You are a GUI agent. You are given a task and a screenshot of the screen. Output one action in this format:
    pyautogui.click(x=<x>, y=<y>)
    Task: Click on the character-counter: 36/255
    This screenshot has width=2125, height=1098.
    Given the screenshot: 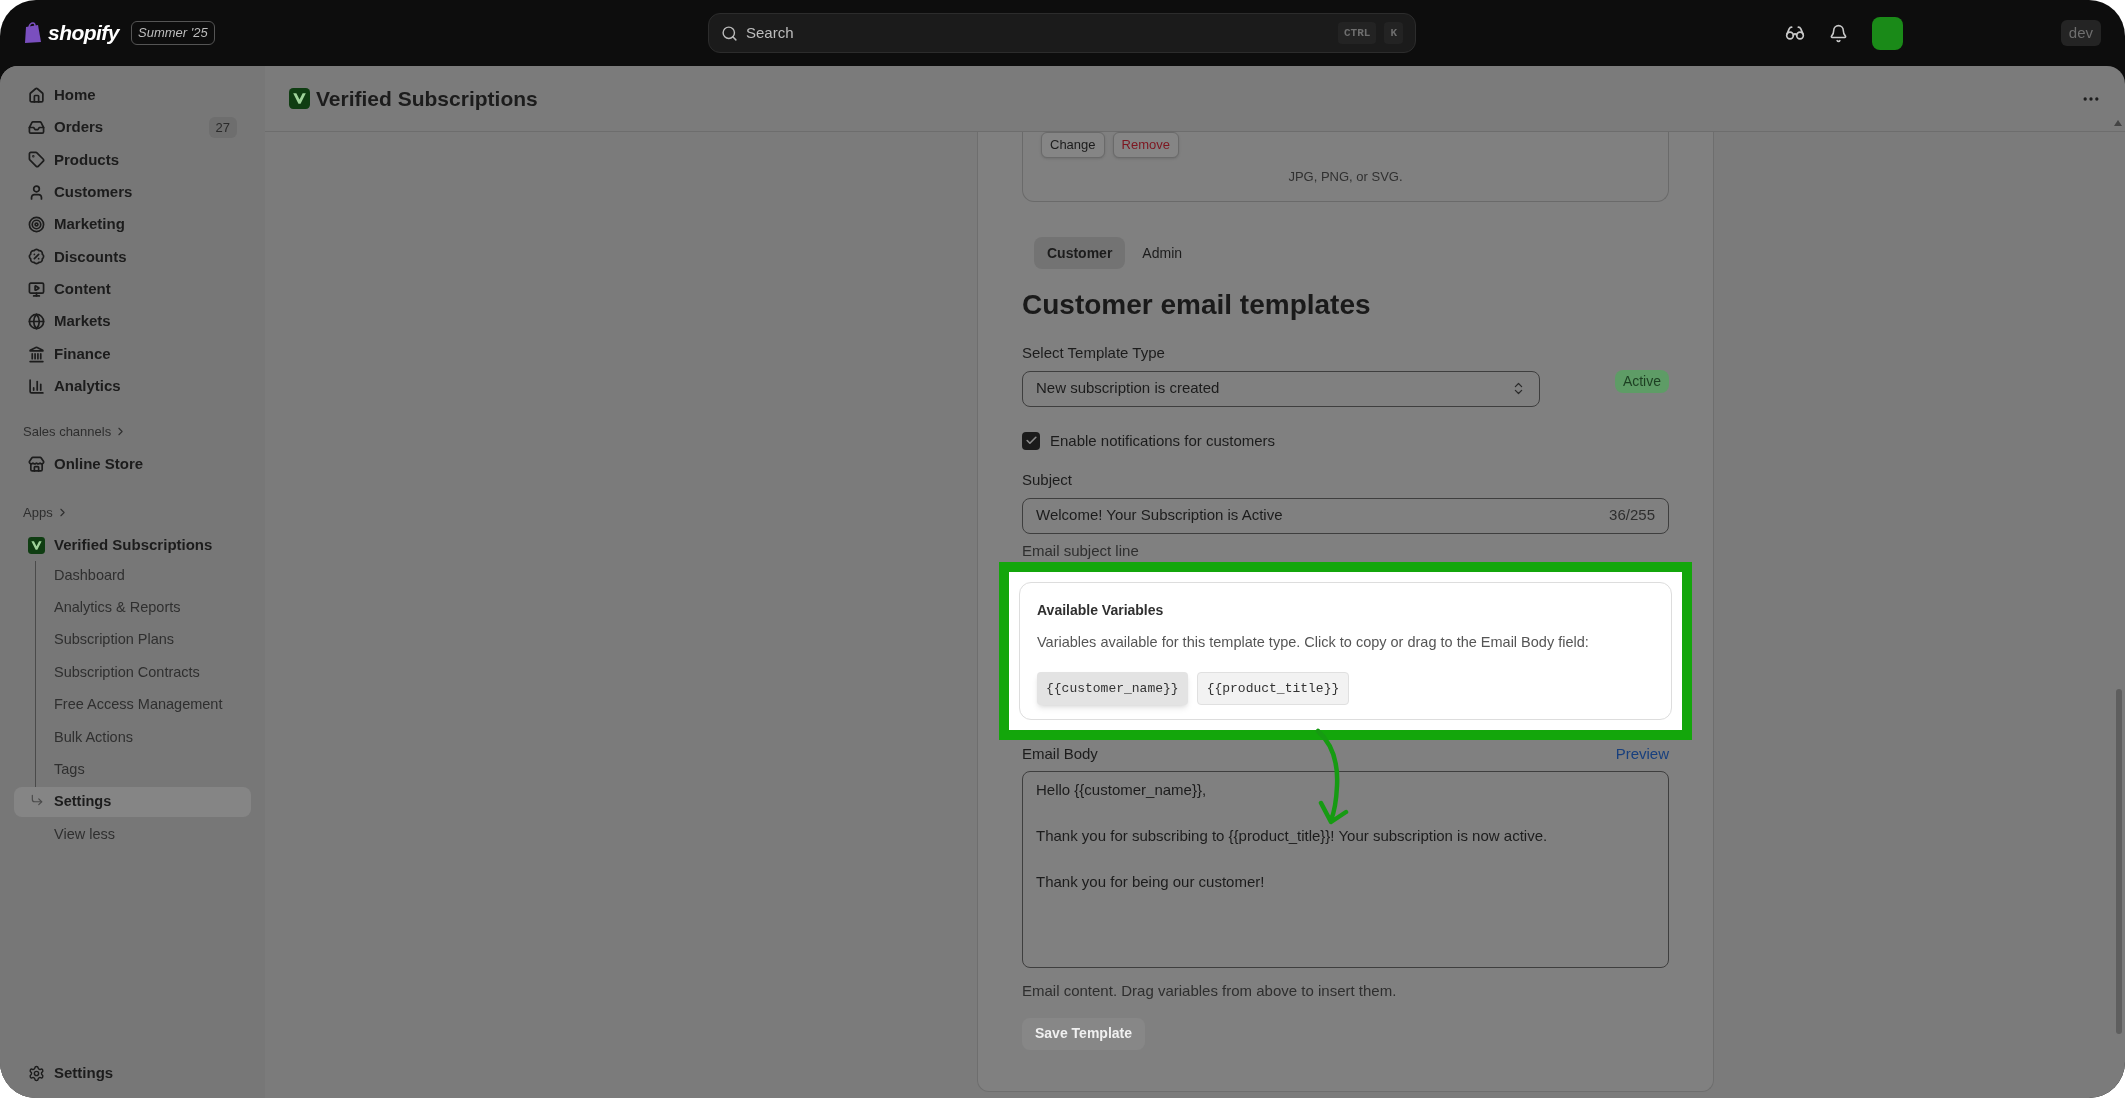 What is the action you would take?
    pyautogui.click(x=1632, y=515)
    